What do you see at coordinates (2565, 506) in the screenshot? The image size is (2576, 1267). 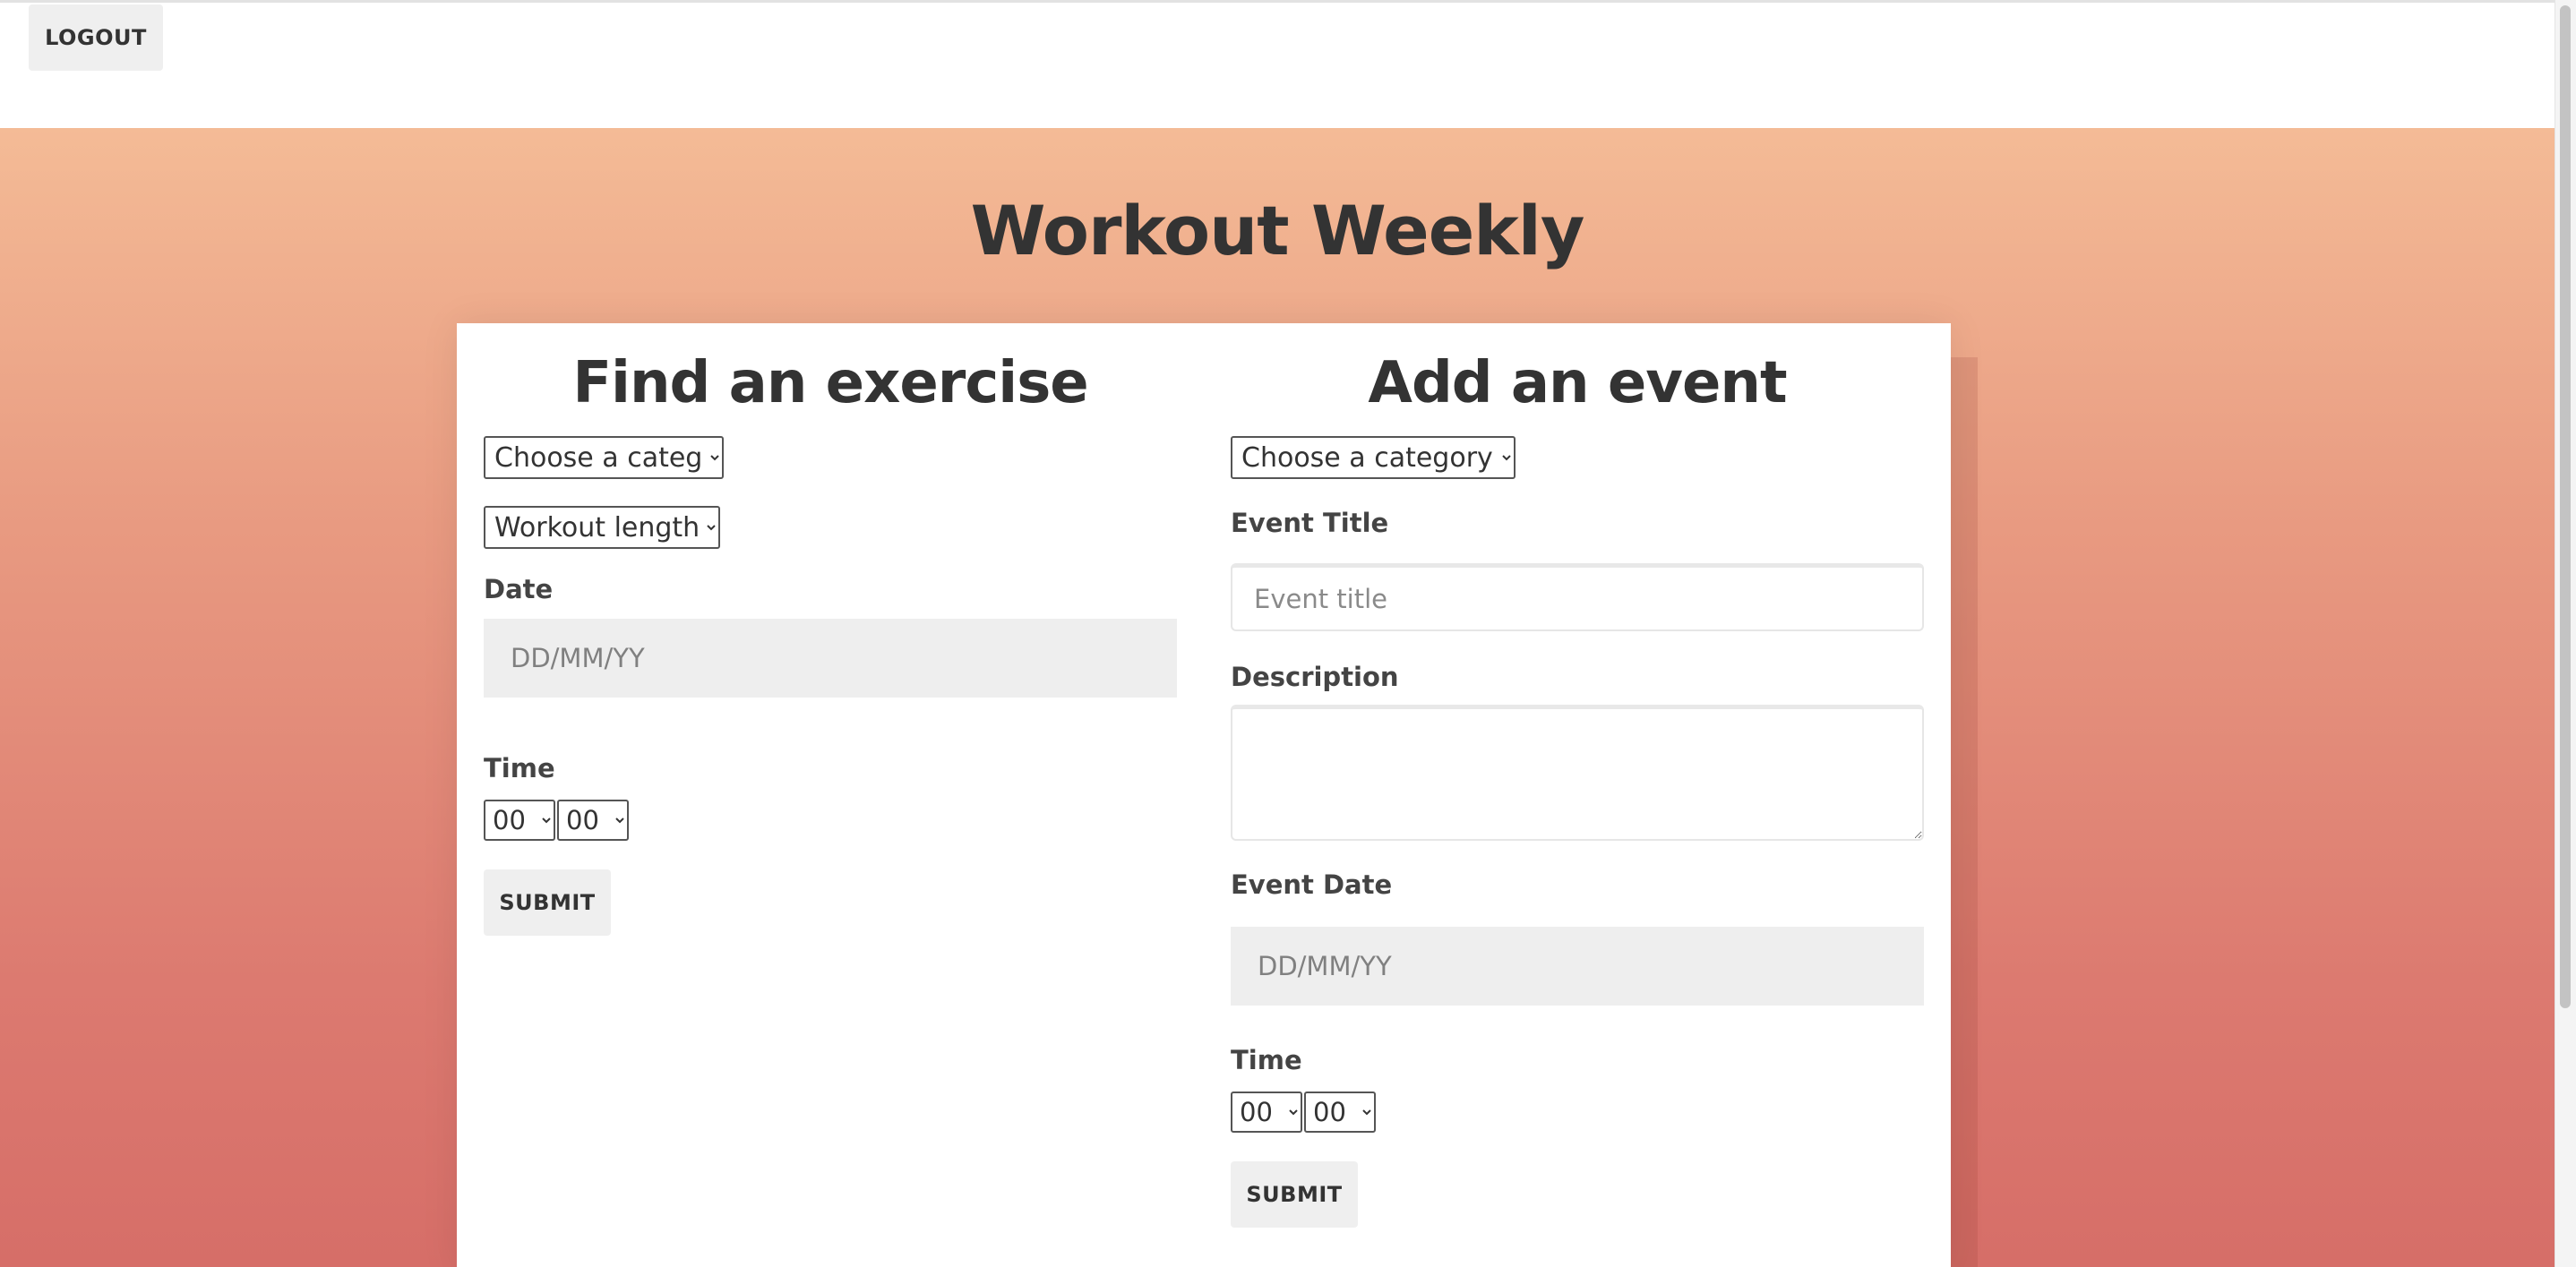 I see `scrollbar-thumb` at bounding box center [2565, 506].